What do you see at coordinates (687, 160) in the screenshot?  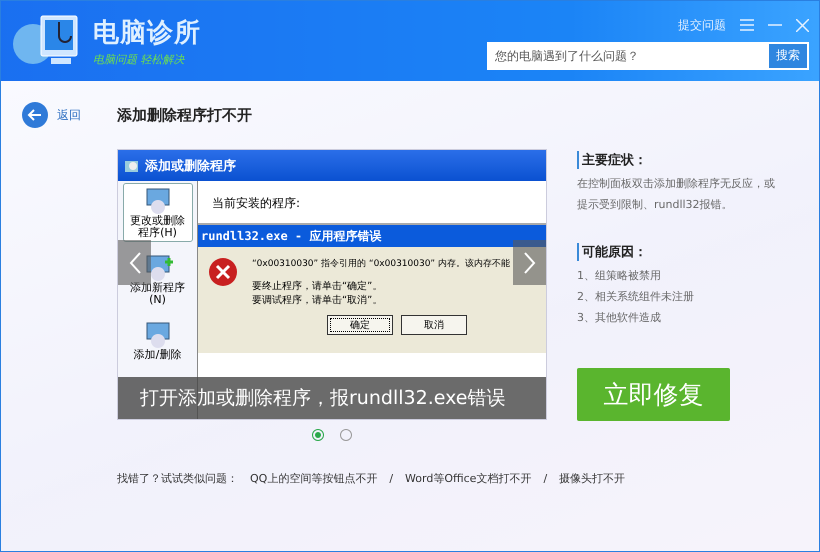 I see `symptoms-heading: 主要症状：` at bounding box center [687, 160].